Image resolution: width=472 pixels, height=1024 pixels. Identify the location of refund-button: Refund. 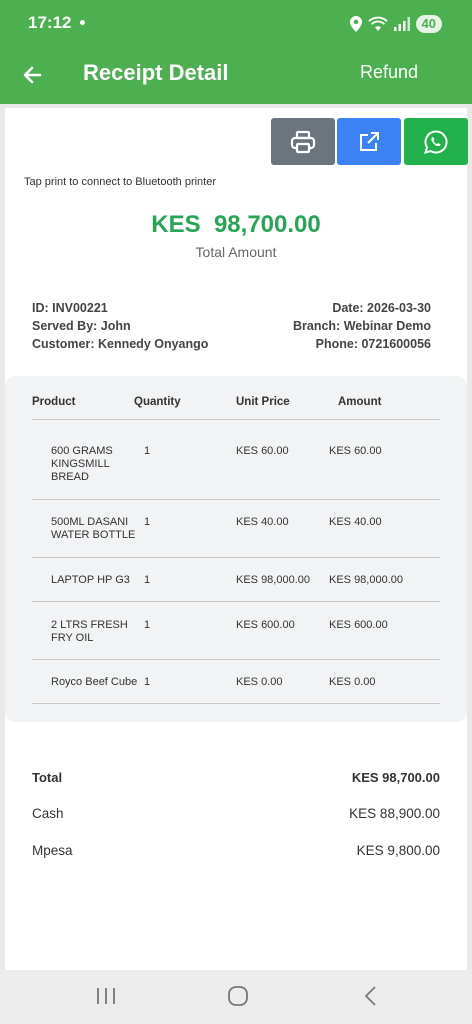
(389, 72).